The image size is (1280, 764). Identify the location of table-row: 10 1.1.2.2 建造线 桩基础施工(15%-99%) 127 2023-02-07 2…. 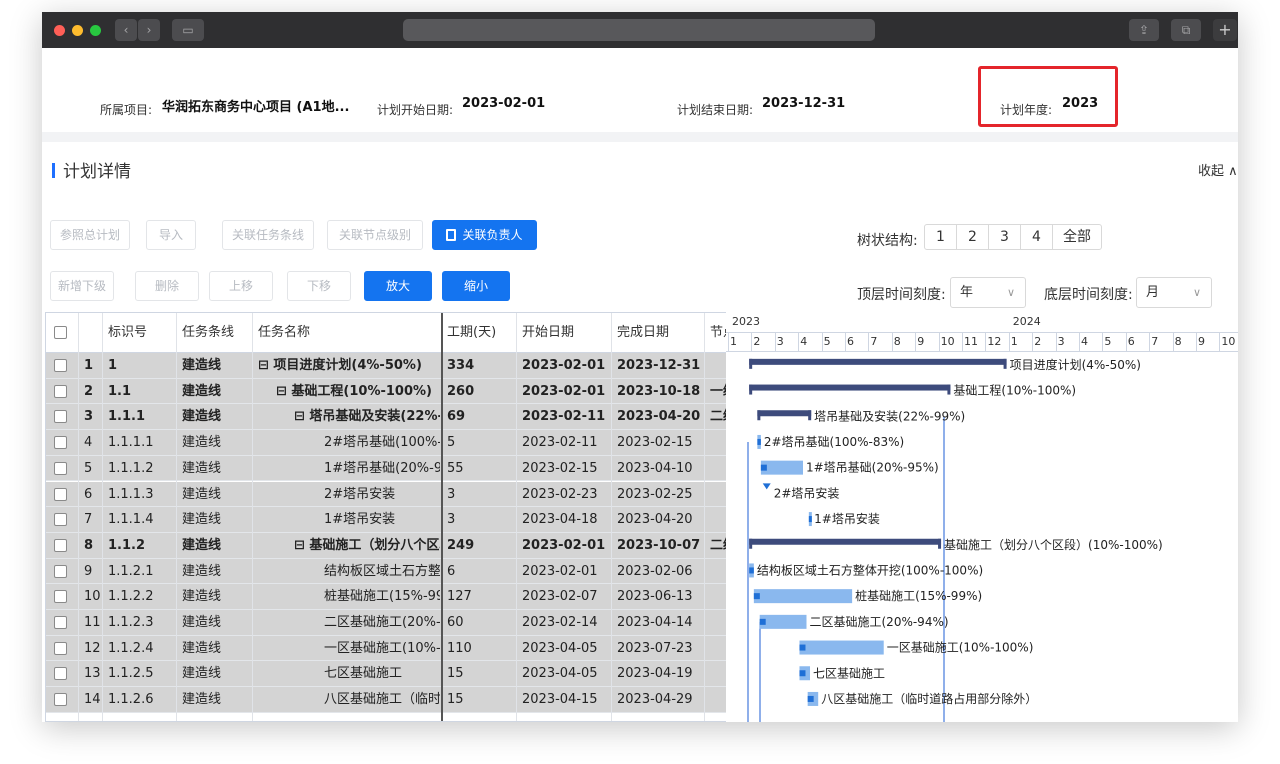
(387, 597).